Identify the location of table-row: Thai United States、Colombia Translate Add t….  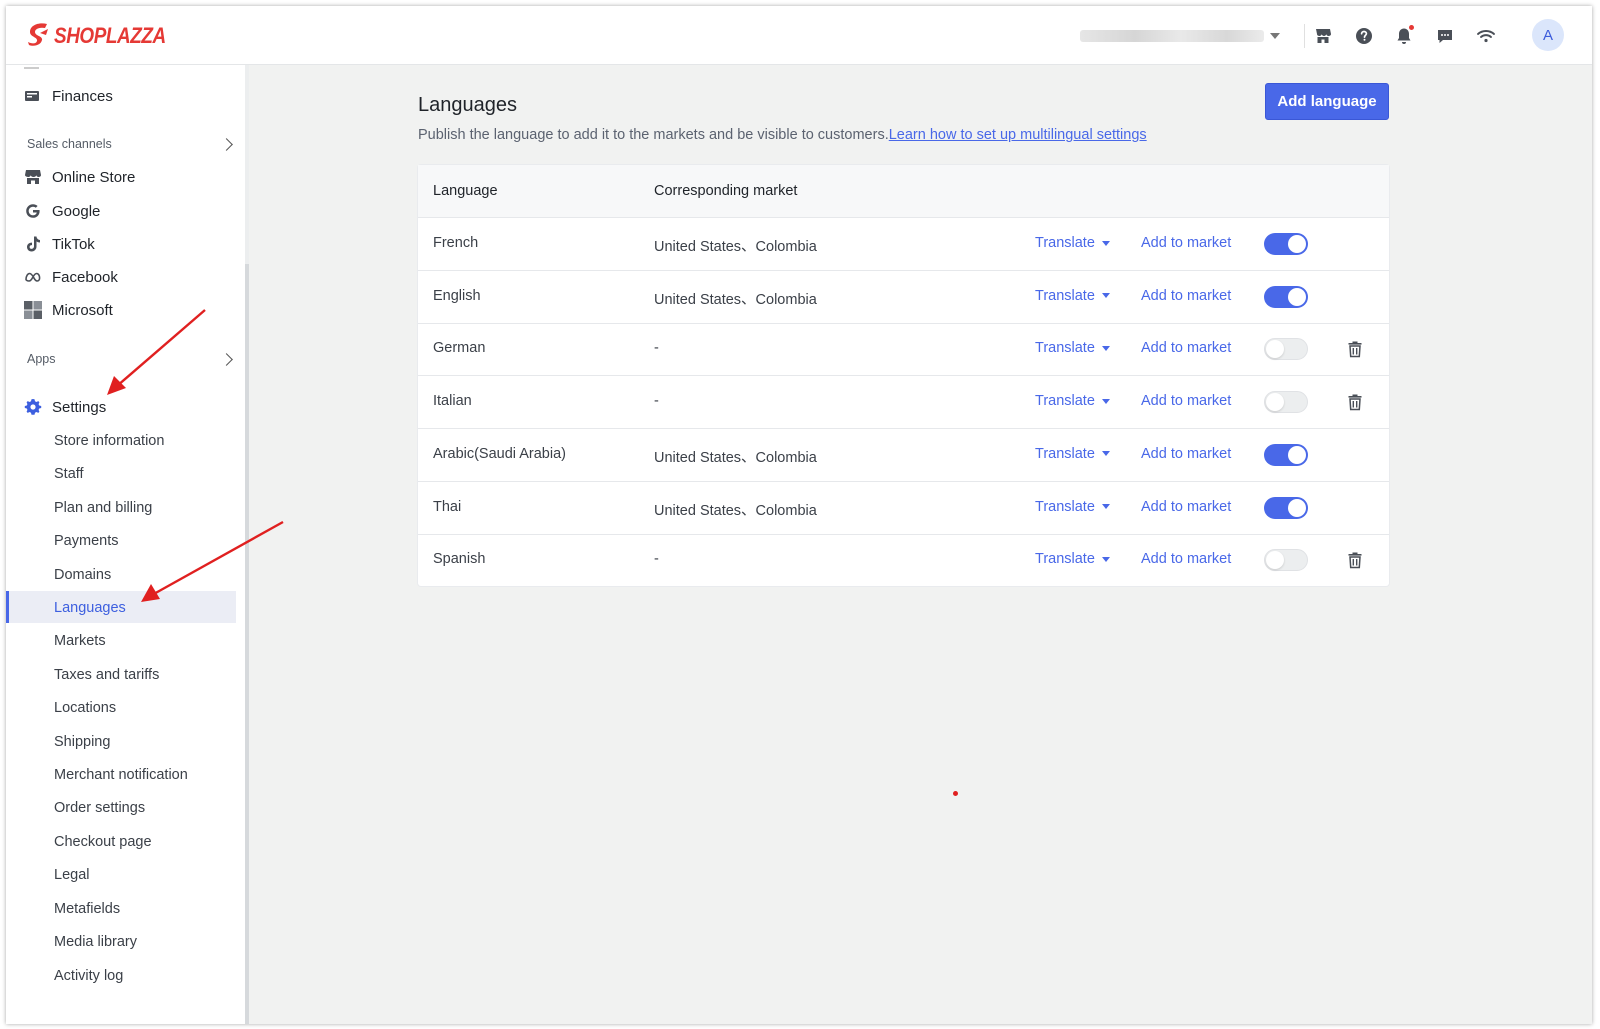
(903, 508).